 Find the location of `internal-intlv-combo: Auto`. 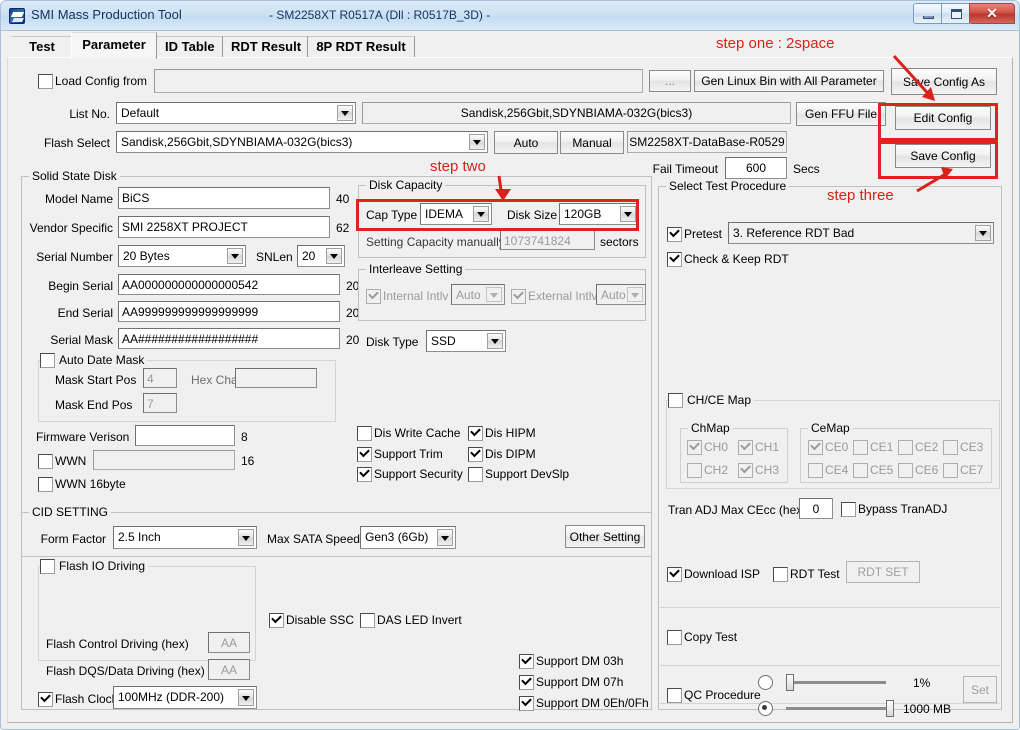

internal-intlv-combo: Auto is located at coordinates (478, 294).